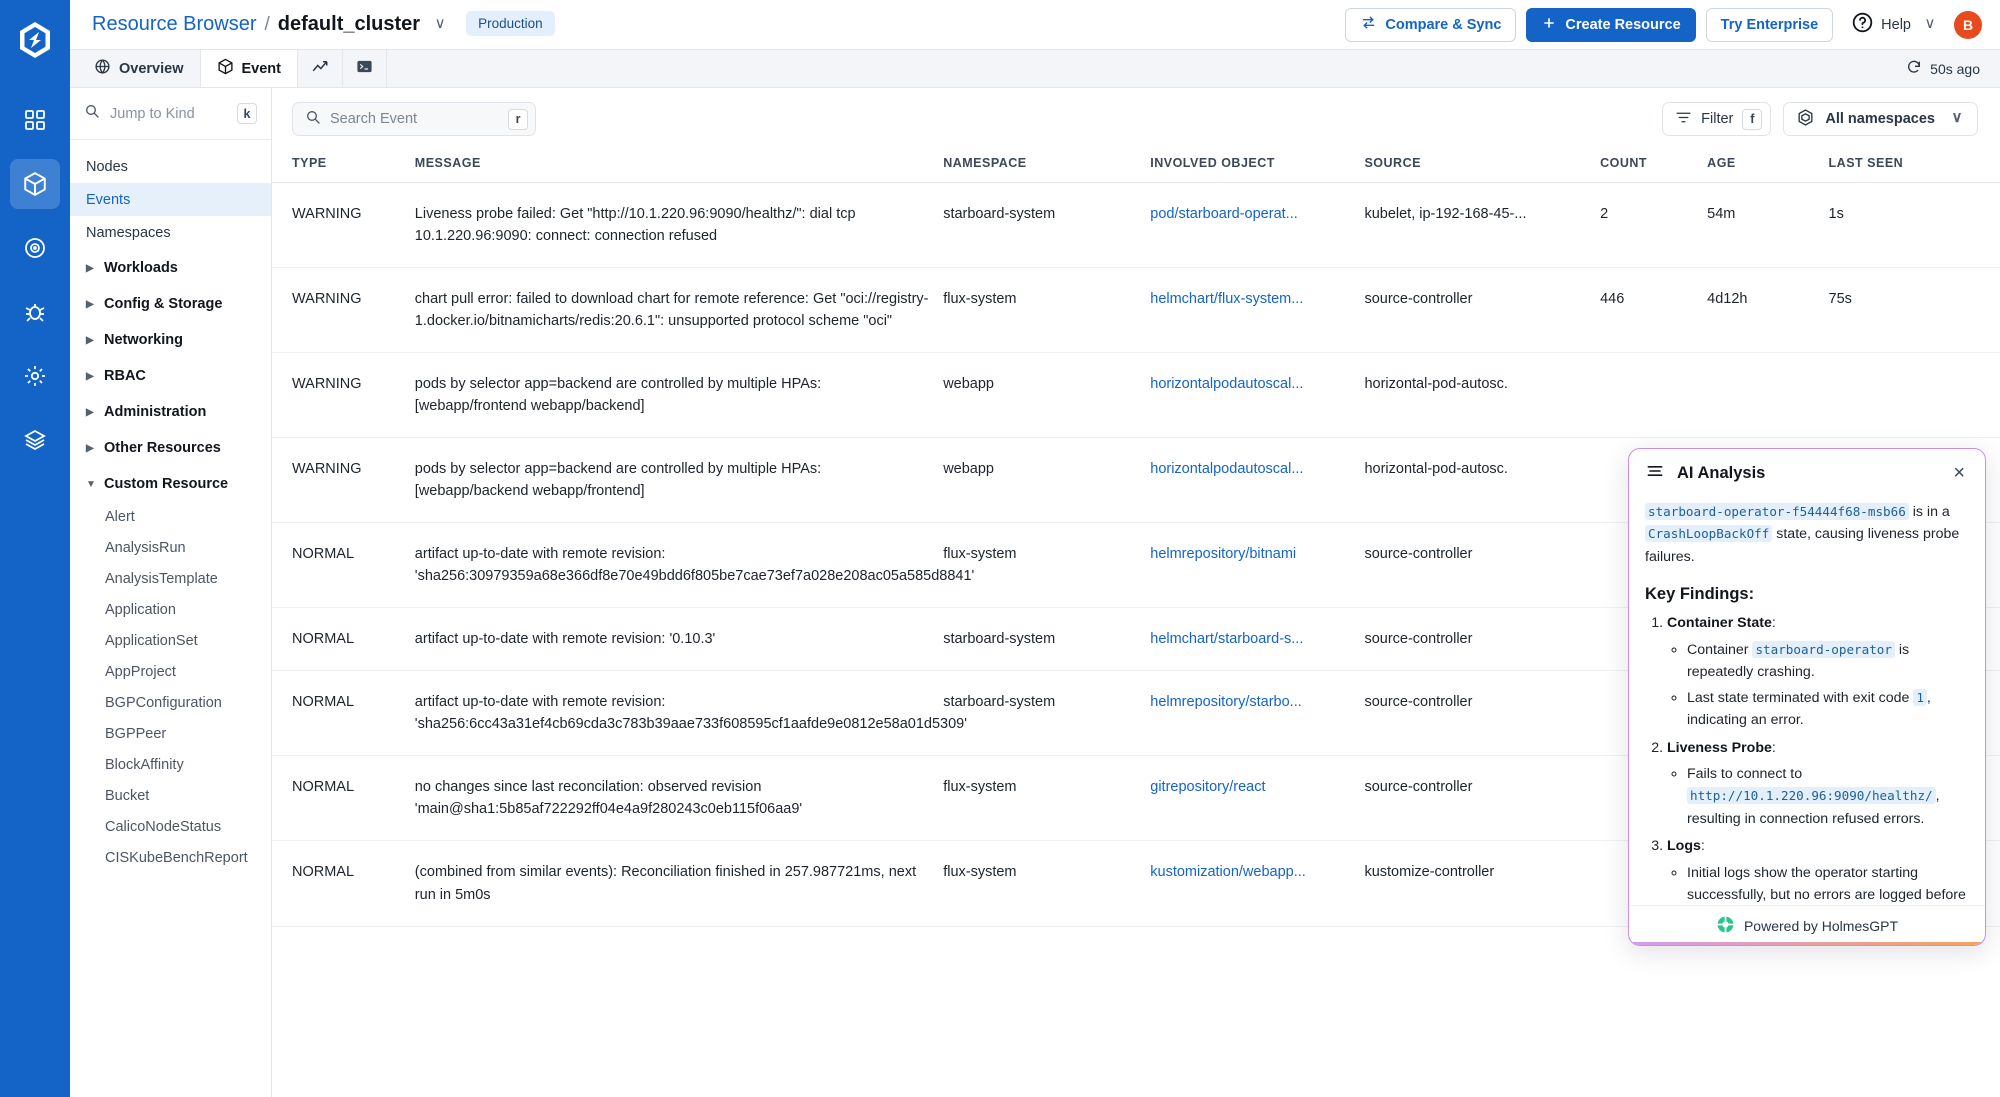 Image resolution: width=2000 pixels, height=1097 pixels. What do you see at coordinates (35, 440) in the screenshot?
I see `layers-icon` at bounding box center [35, 440].